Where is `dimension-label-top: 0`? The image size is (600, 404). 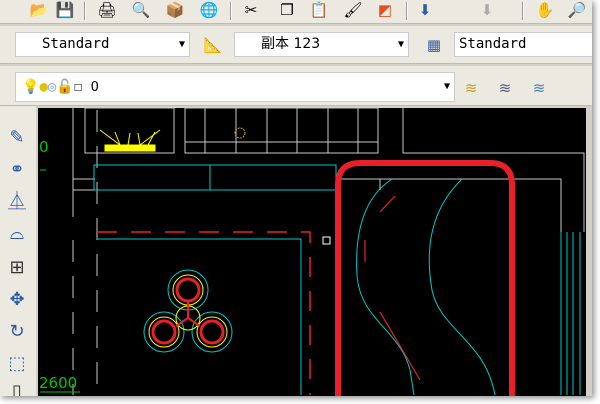
dimension-label-top: 0 is located at coordinates (44, 147).